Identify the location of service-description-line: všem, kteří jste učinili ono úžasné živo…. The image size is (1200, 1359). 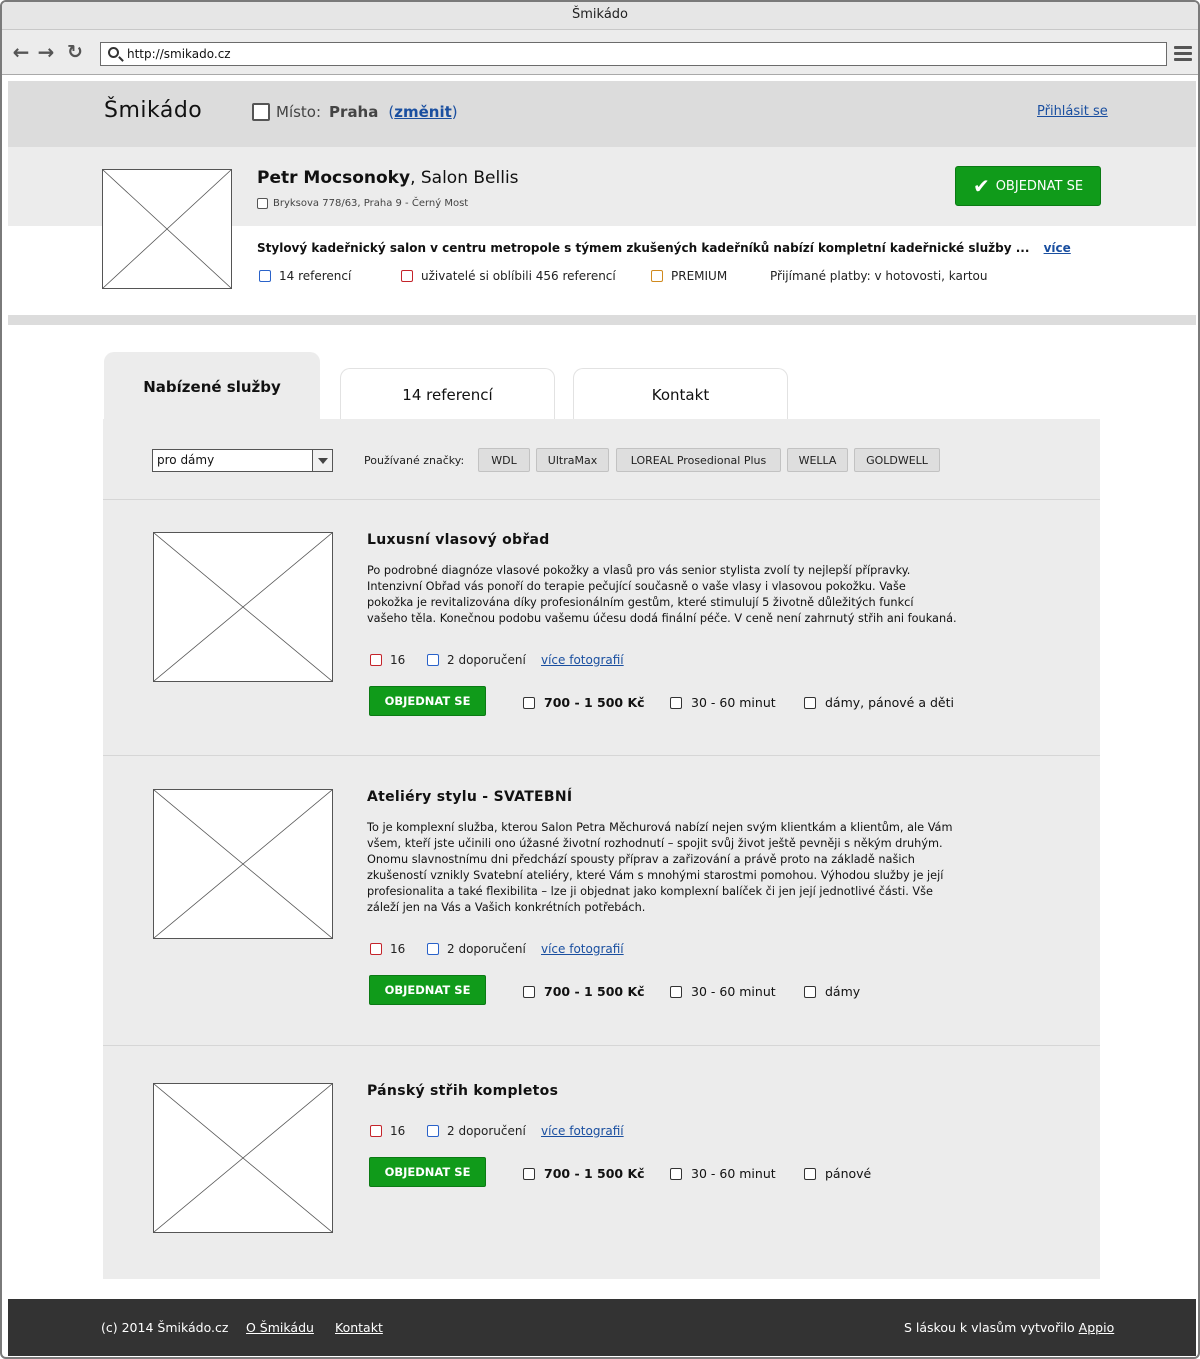
(655, 843).